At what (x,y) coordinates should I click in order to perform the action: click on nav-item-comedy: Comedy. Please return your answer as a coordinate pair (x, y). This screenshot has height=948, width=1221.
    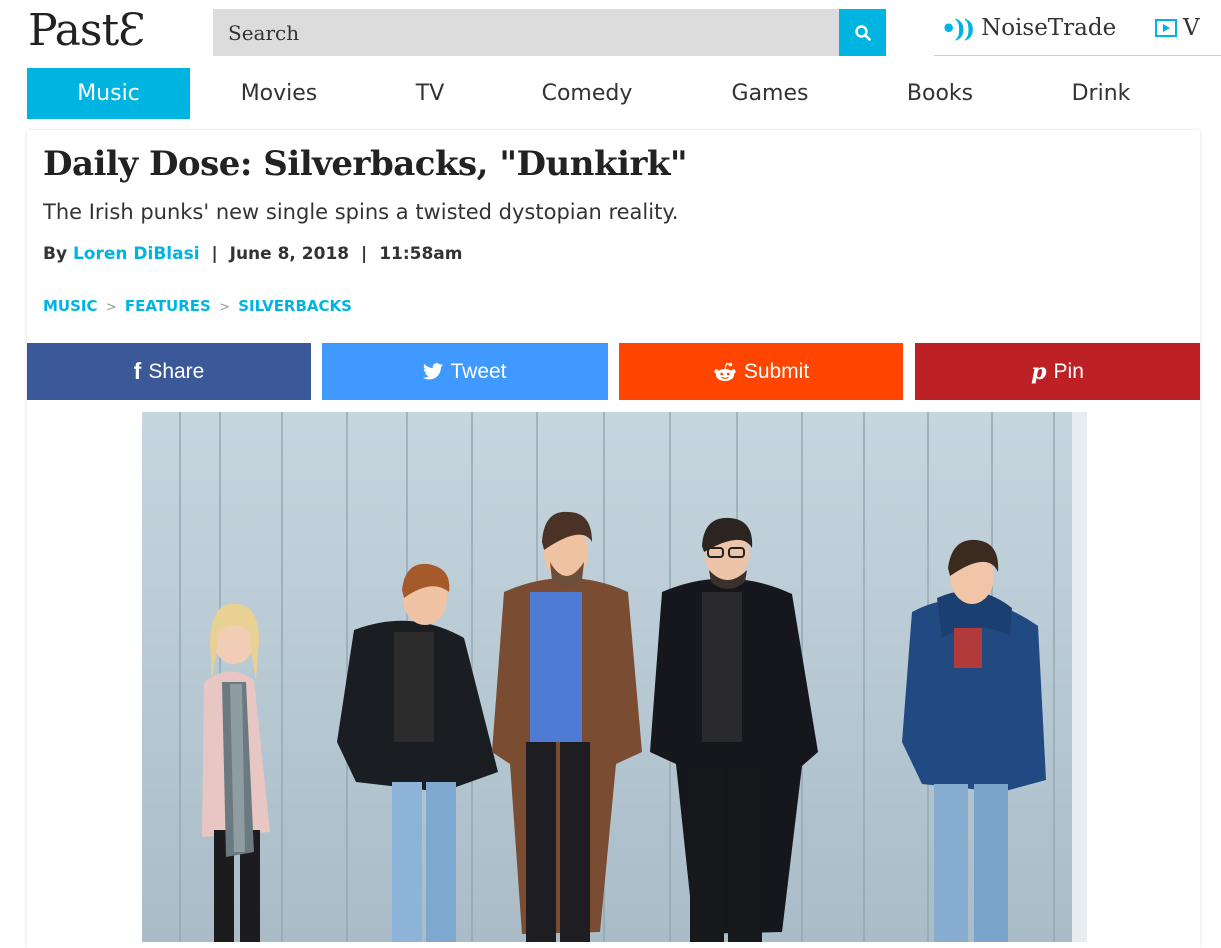
    Looking at the image, I should click on (587, 93).